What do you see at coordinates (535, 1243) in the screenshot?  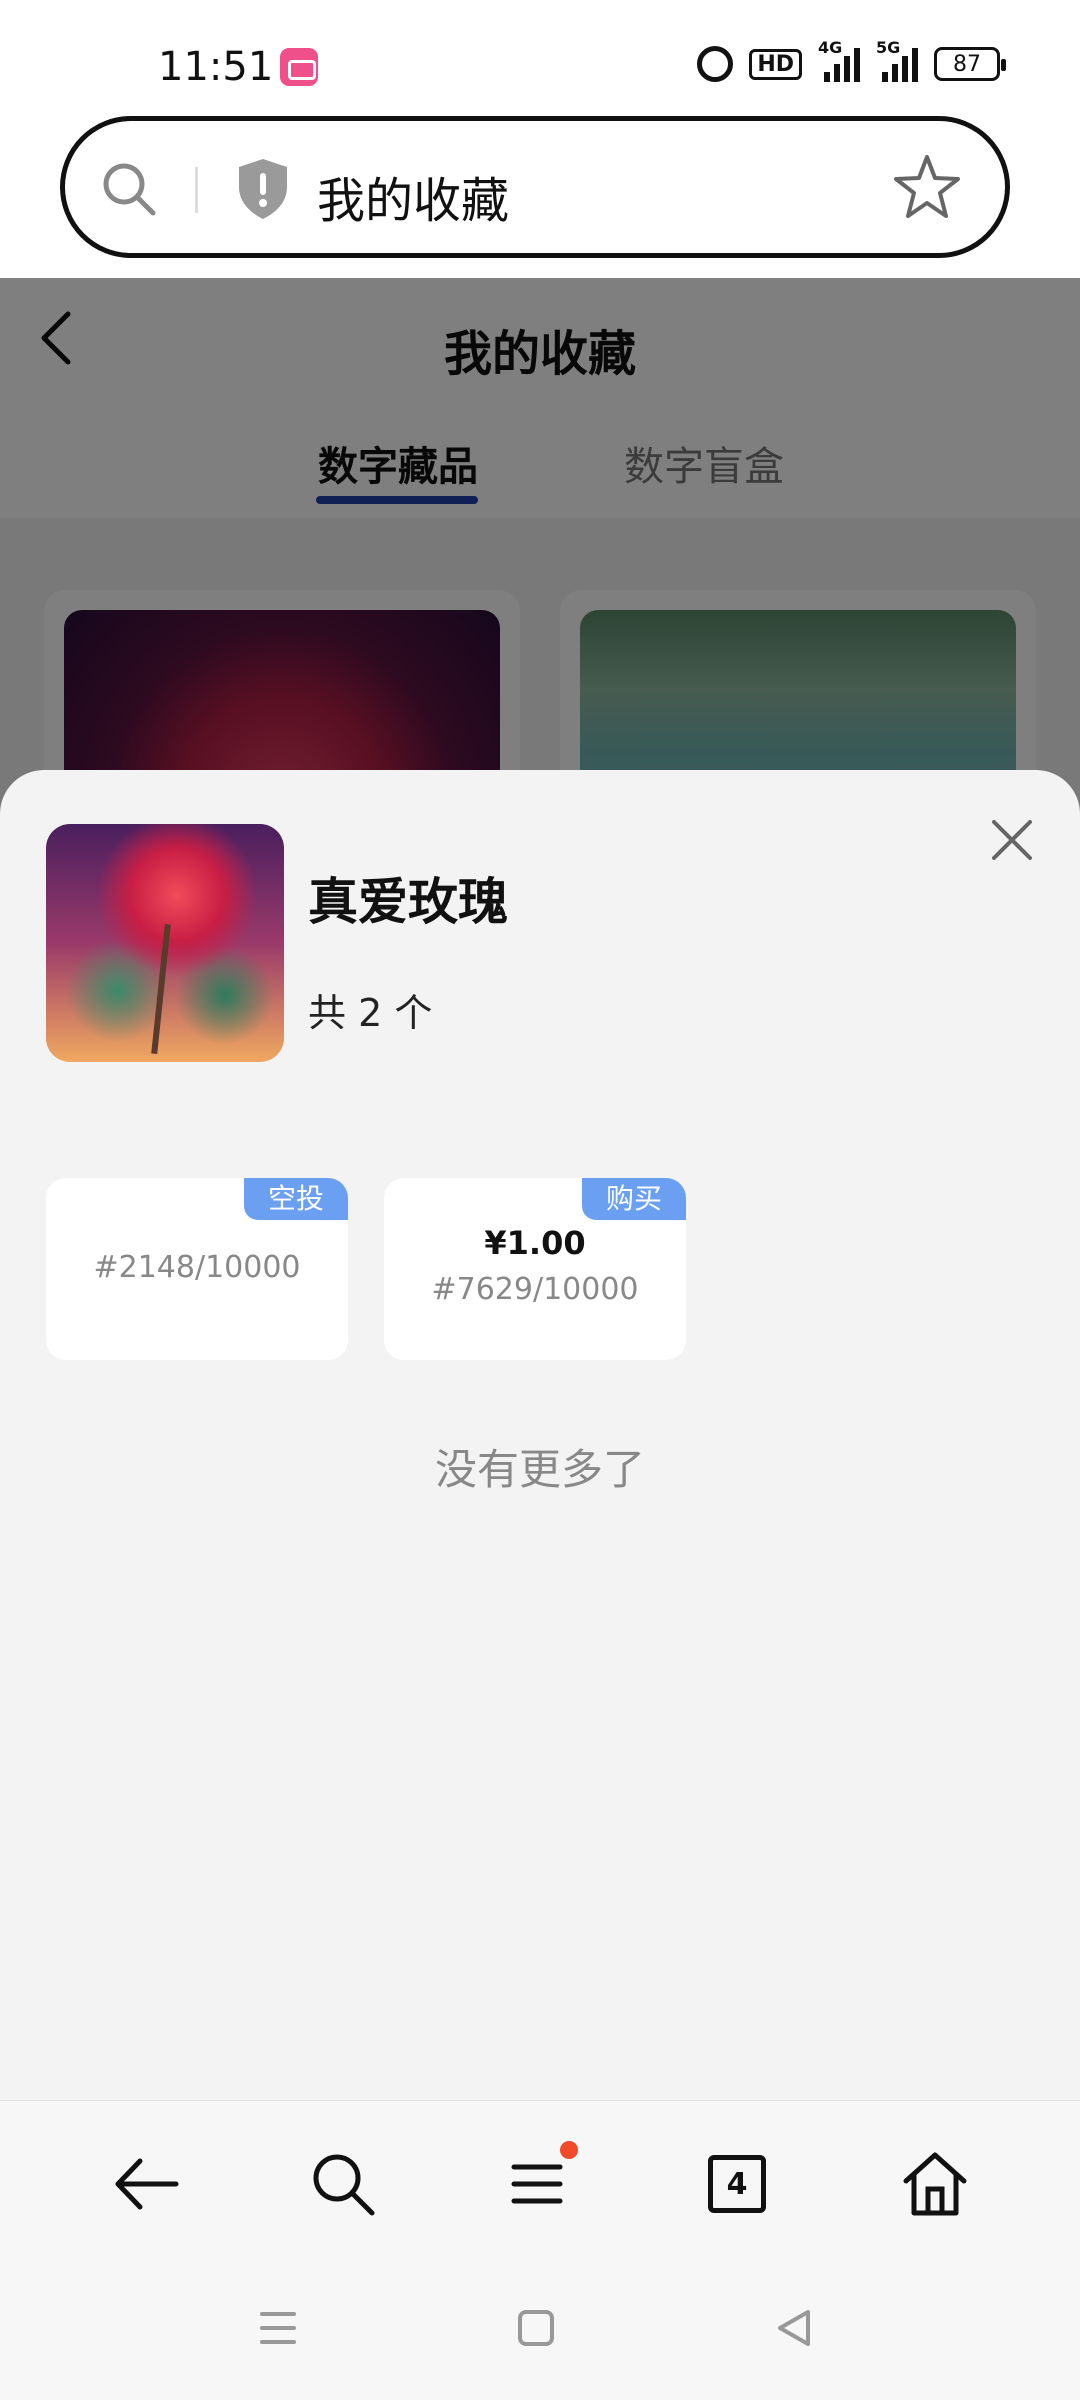 I see `token-price: ¥1.00` at bounding box center [535, 1243].